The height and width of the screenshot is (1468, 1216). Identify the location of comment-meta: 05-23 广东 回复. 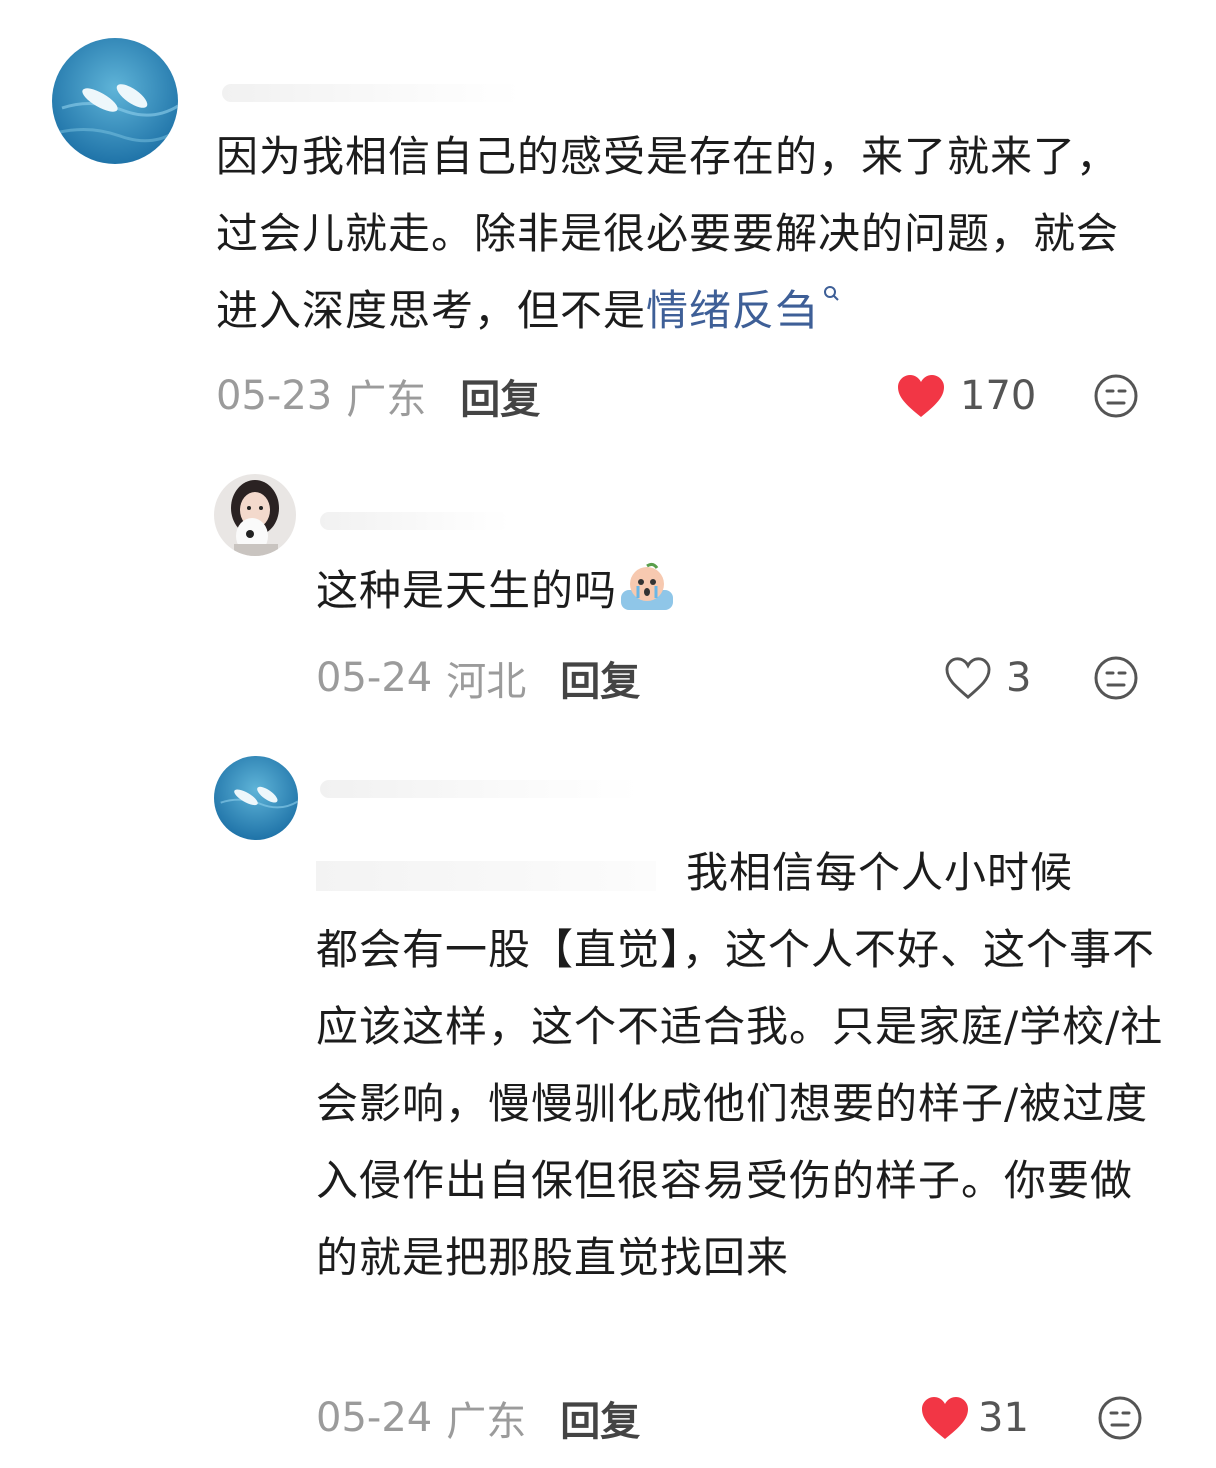
(378, 396).